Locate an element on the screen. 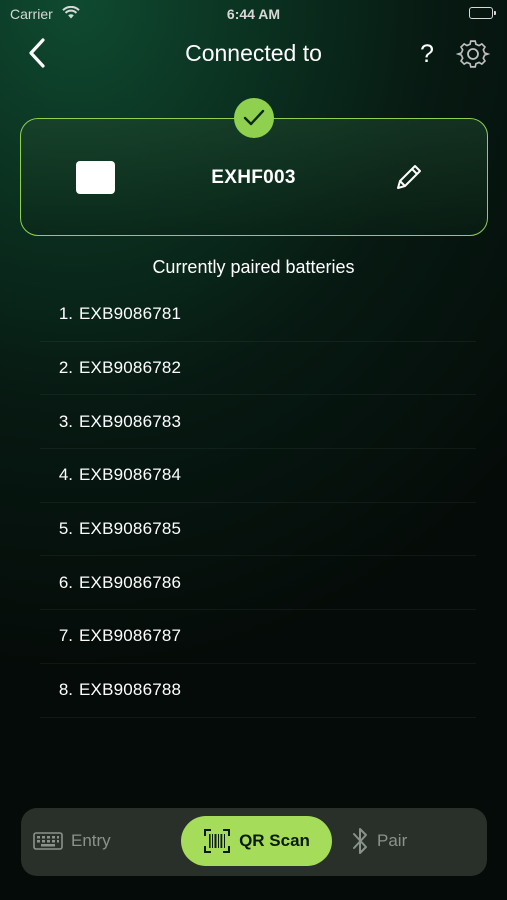  barcode-scan-icon is located at coordinates (217, 841).